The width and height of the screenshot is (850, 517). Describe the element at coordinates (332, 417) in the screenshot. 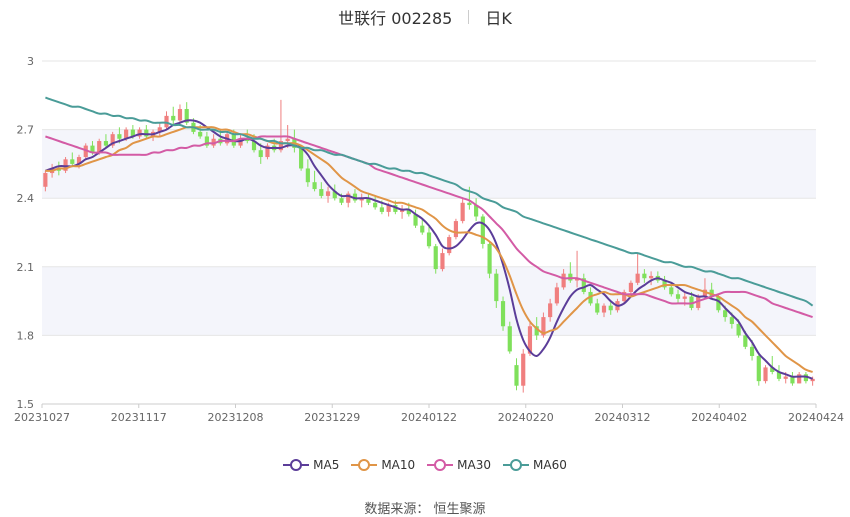

I see `x-tick-label: 20231229` at that location.